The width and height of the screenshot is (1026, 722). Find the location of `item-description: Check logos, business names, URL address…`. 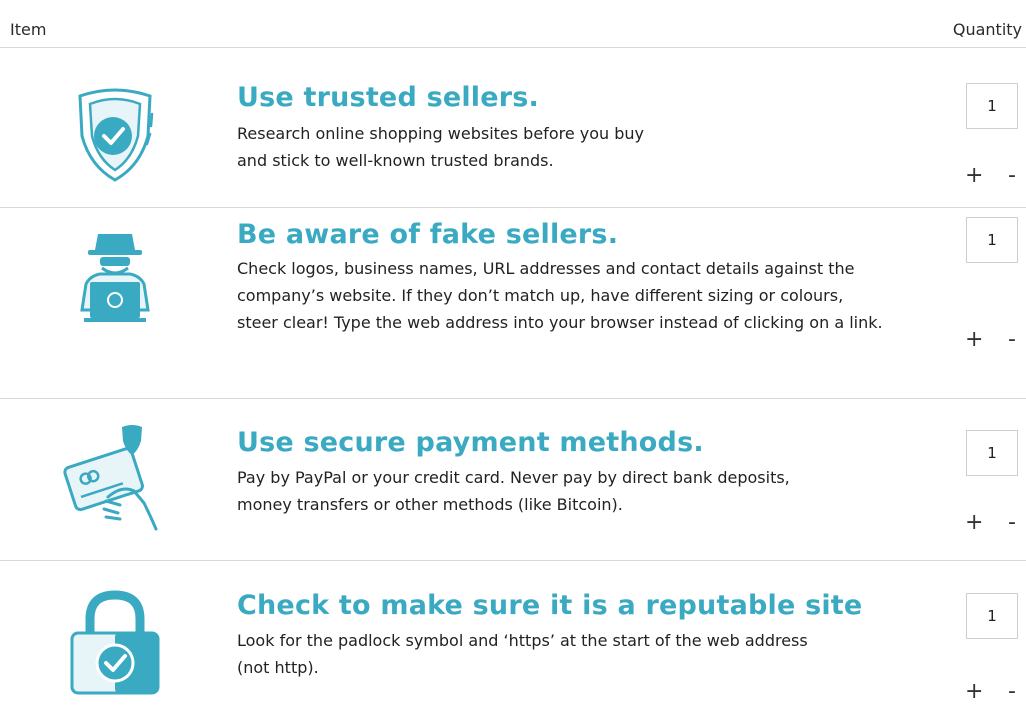

item-description: Check logos, business names, URL address… is located at coordinates (582, 295).